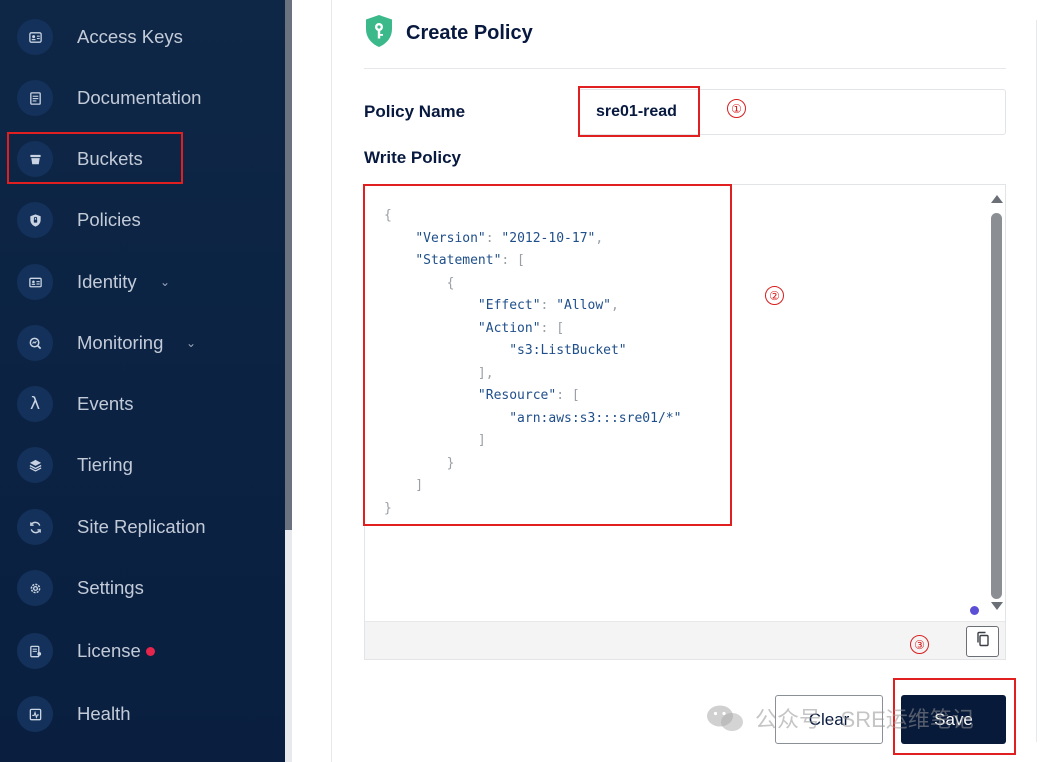  What do you see at coordinates (35, 159) in the screenshot?
I see `bucket-icon` at bounding box center [35, 159].